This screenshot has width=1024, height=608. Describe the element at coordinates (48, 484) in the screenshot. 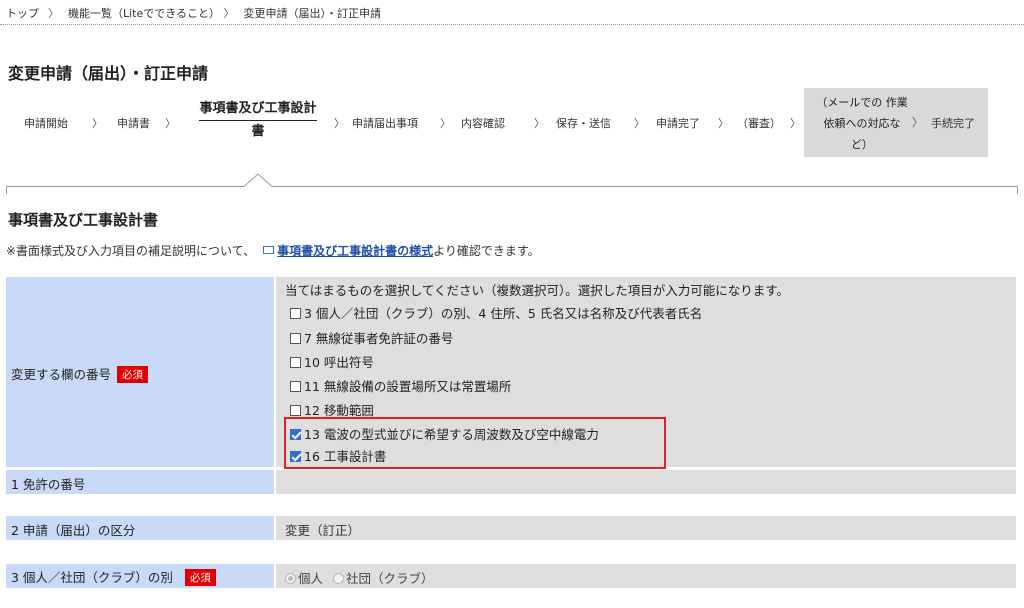

I see `license-number-label: 1 免許の番号` at that location.